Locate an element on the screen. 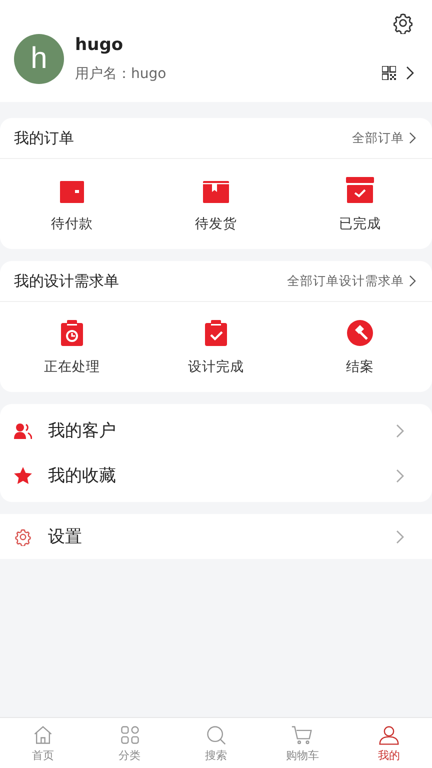  clipboard-check-icon is located at coordinates (216, 333).